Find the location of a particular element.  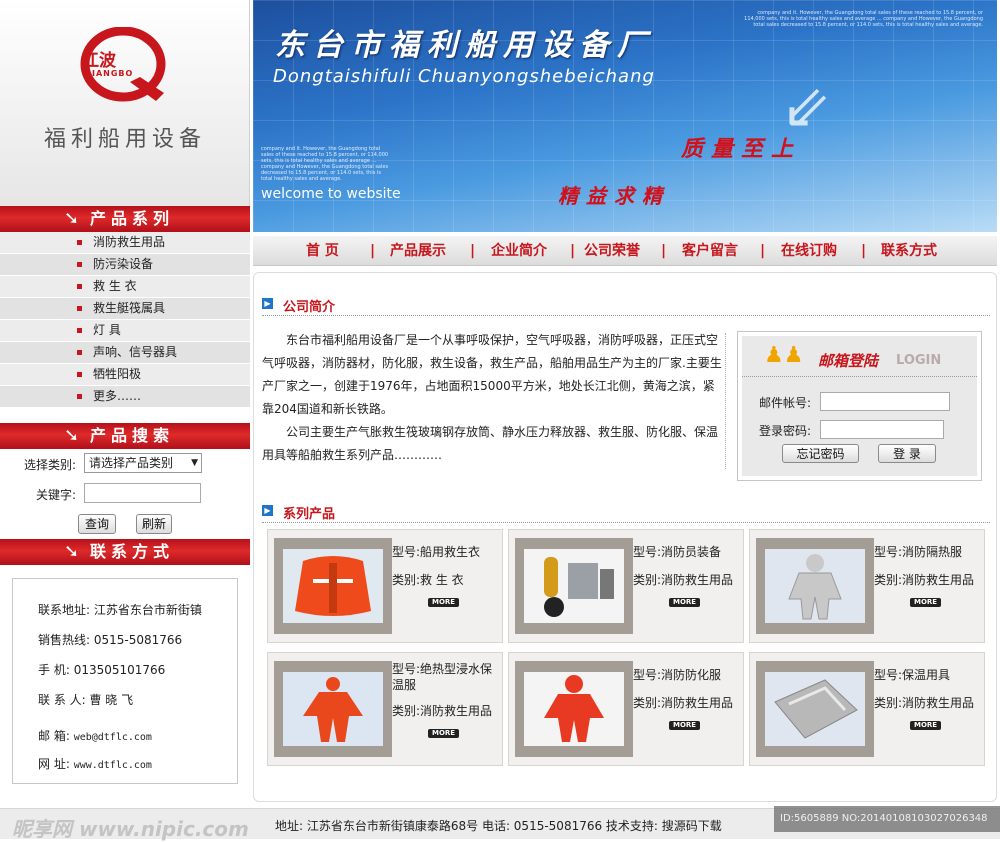

product-category-item: 牺牲阳极 is located at coordinates (125, 375).